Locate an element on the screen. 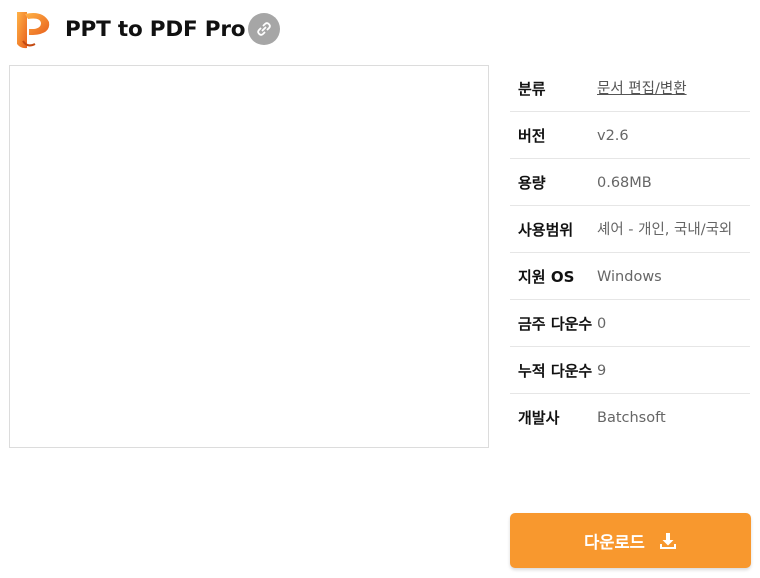  info-key: 개발사 is located at coordinates (539, 418).